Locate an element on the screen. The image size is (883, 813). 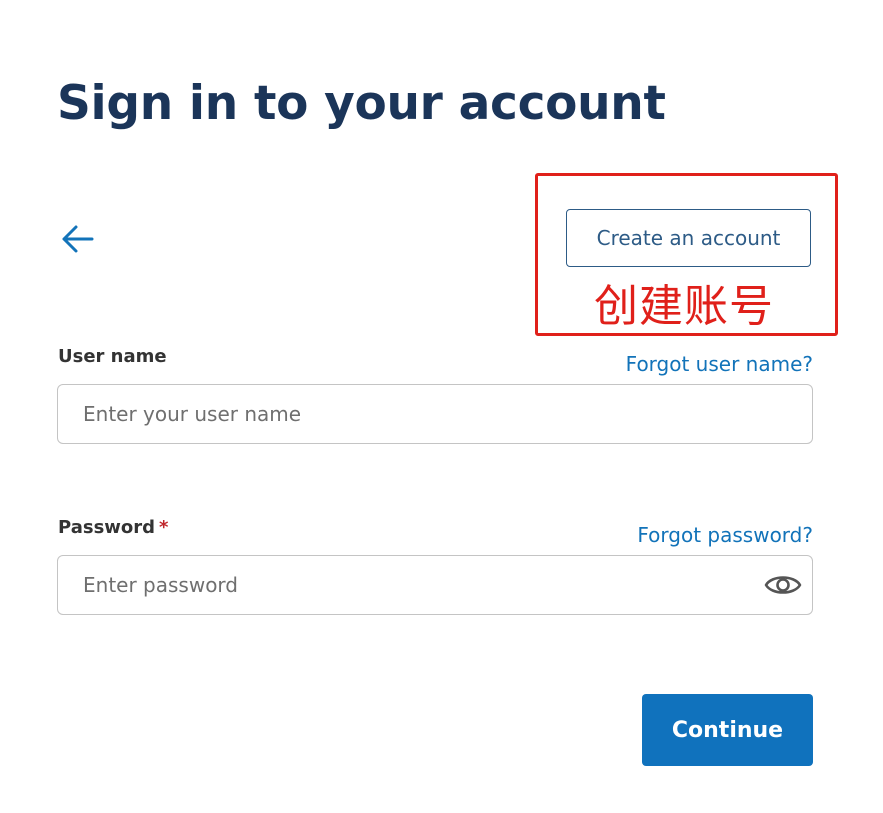
username-label: User name is located at coordinates (112, 356).